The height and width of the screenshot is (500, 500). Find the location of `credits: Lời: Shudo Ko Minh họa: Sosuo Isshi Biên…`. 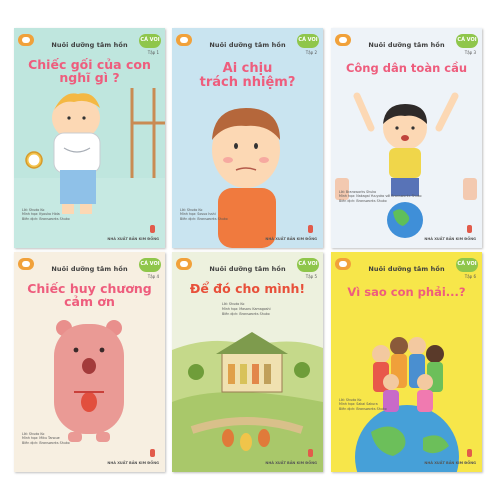

credits: Lời: Shudo Ko Minh họa: Sosuo Isshi Biên… is located at coordinates (204, 215).